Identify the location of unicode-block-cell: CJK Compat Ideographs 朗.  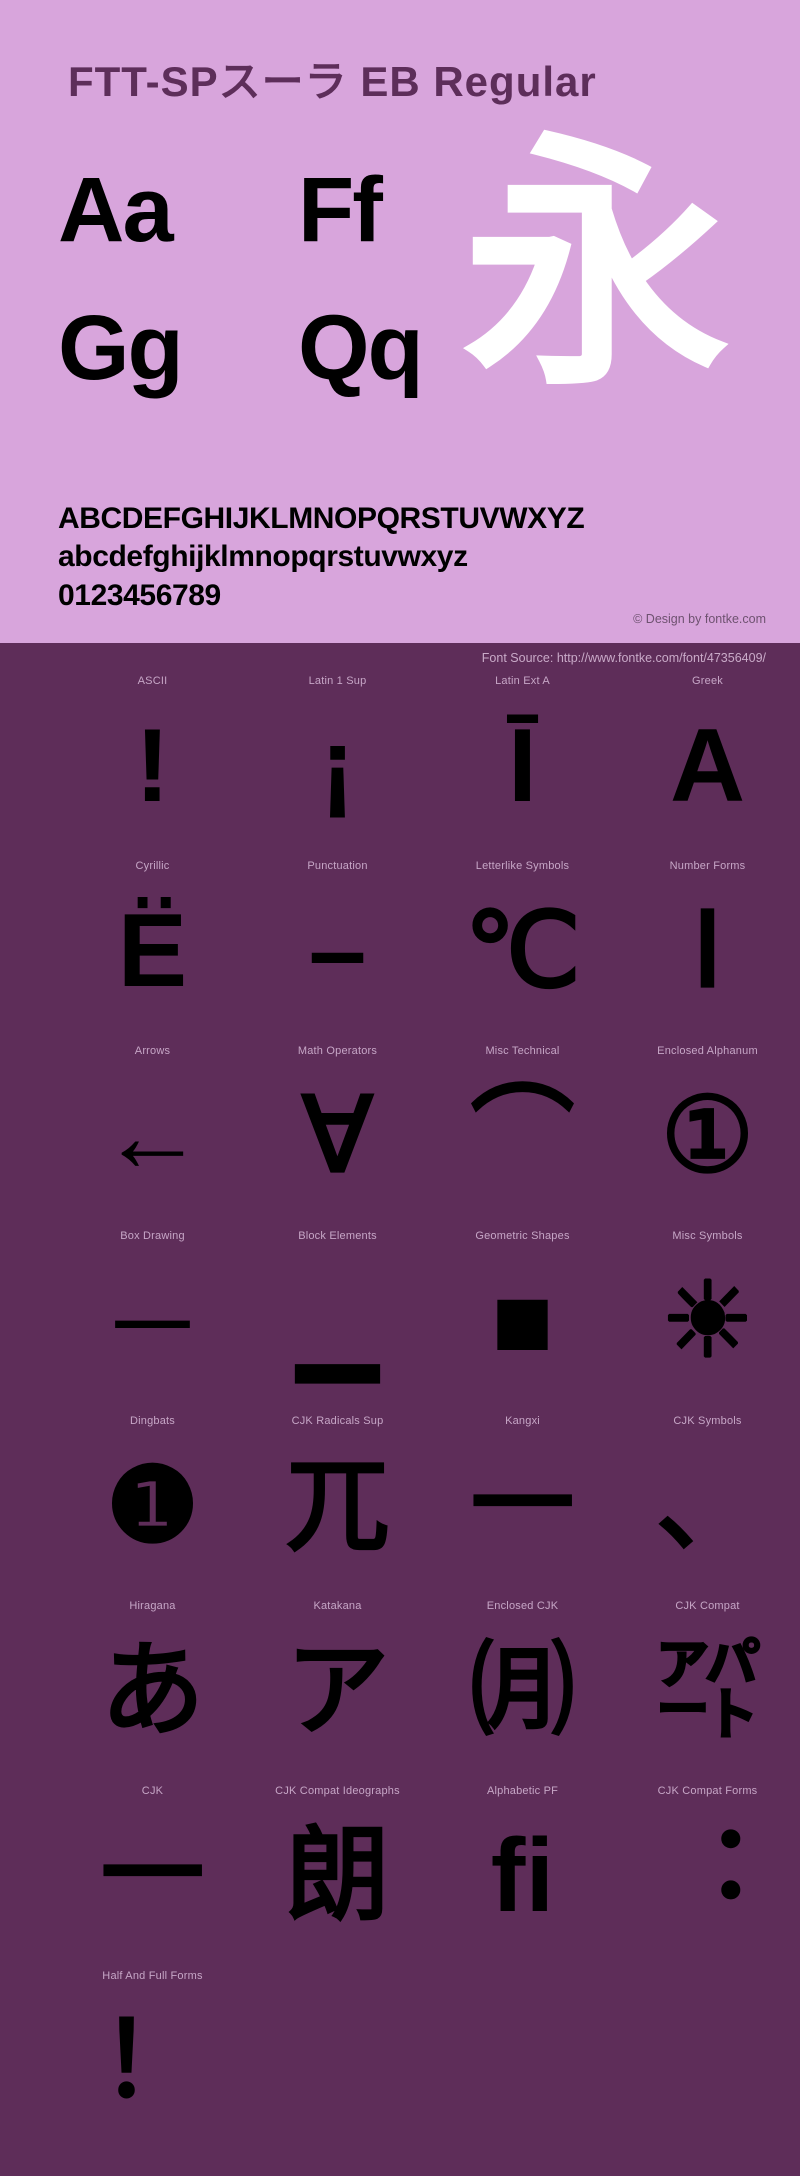
(337, 1873).